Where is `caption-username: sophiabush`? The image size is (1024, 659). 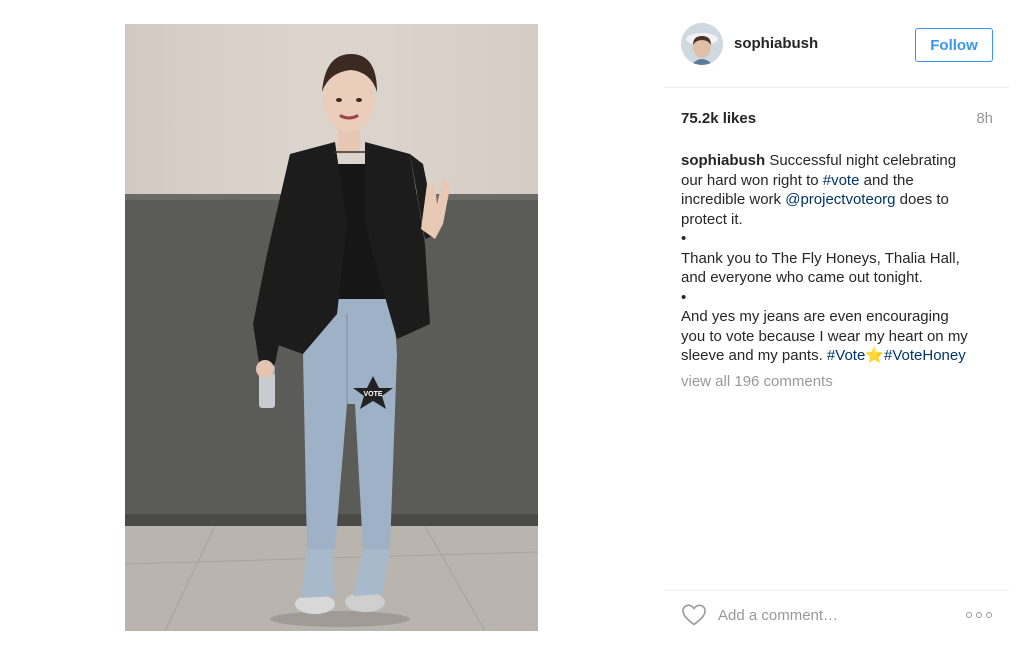
caption-username: sophiabush is located at coordinates (723, 160).